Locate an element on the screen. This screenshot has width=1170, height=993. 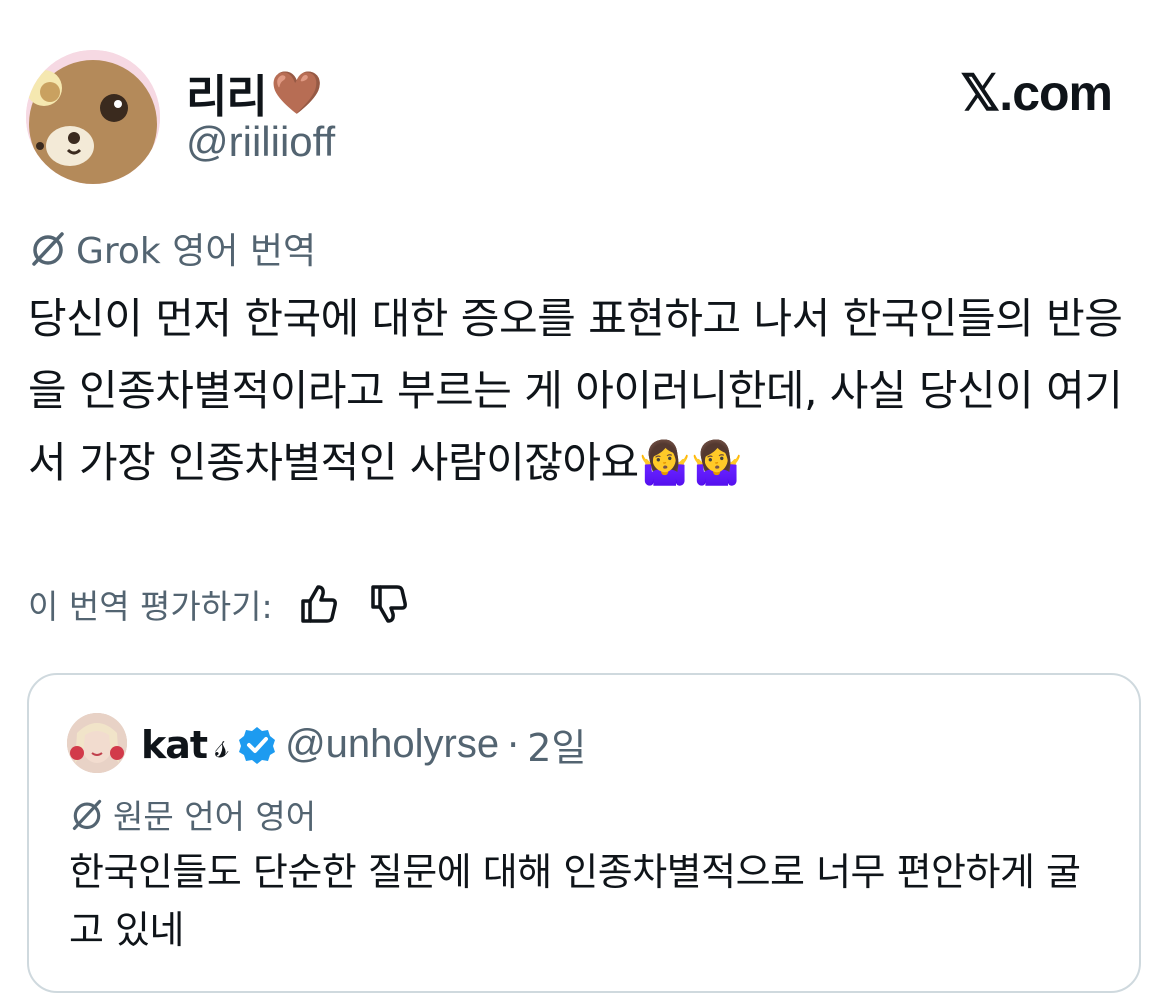
rate-translation-row: 이 번역 평가하기: is located at coordinates (219, 604).